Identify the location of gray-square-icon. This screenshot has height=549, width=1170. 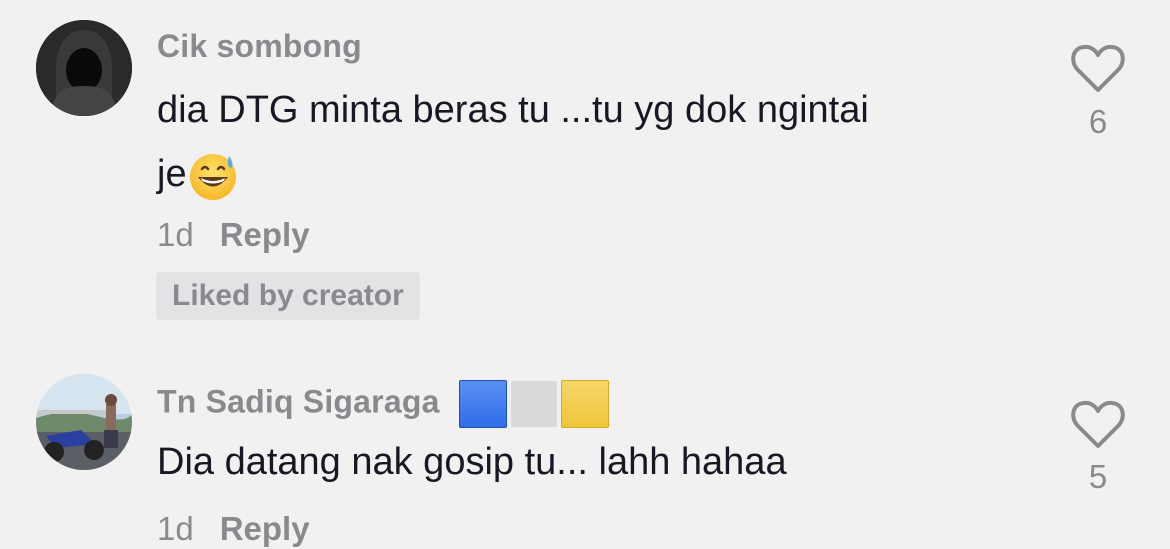
(533, 404).